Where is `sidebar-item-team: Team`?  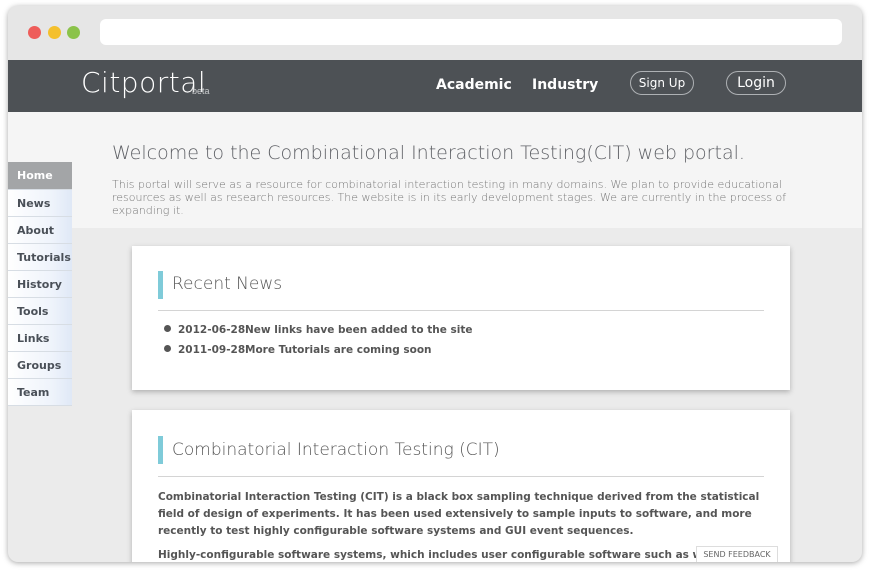 sidebar-item-team: Team is located at coordinates (40, 392).